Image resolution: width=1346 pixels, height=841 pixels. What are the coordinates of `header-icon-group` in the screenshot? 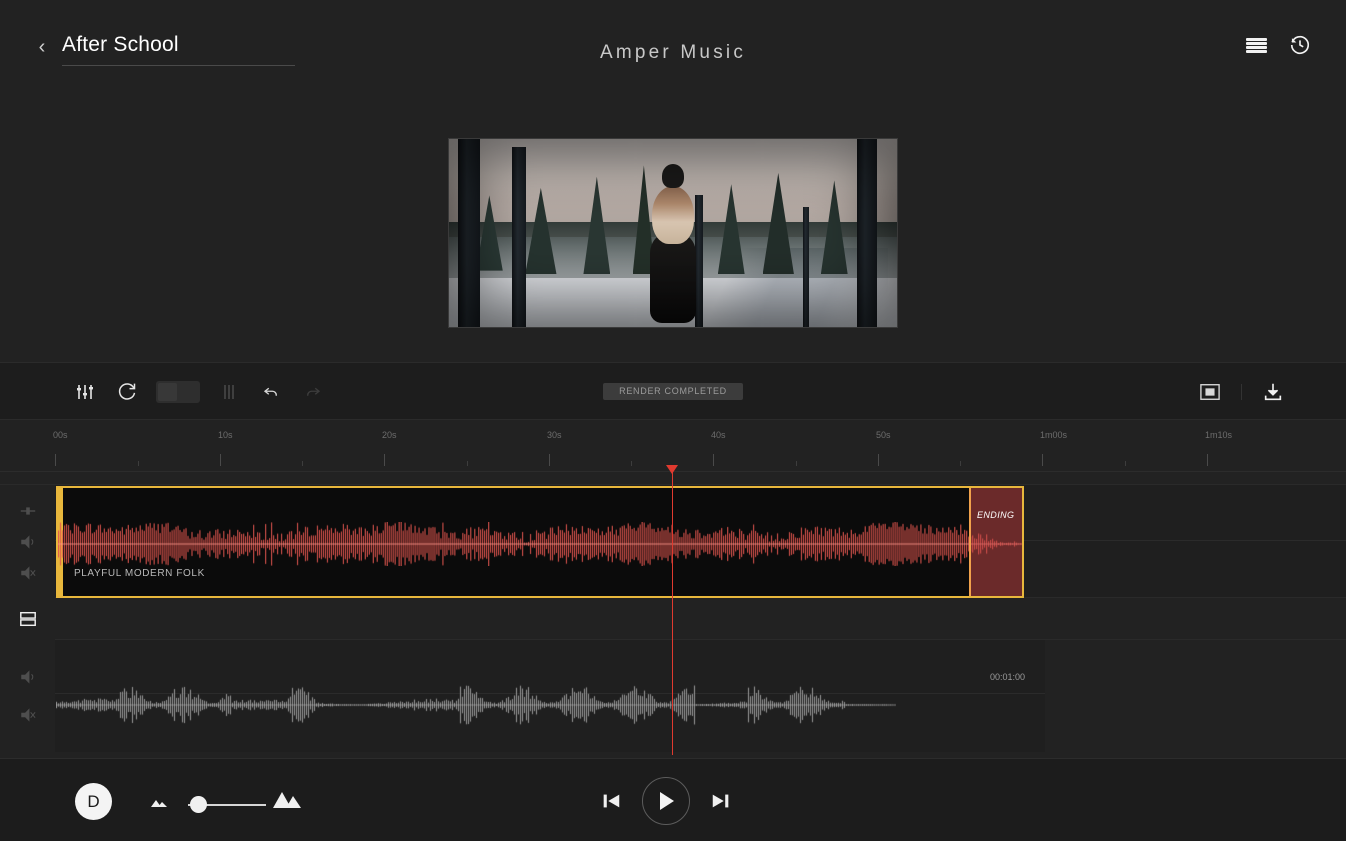 It's located at (1278, 45).